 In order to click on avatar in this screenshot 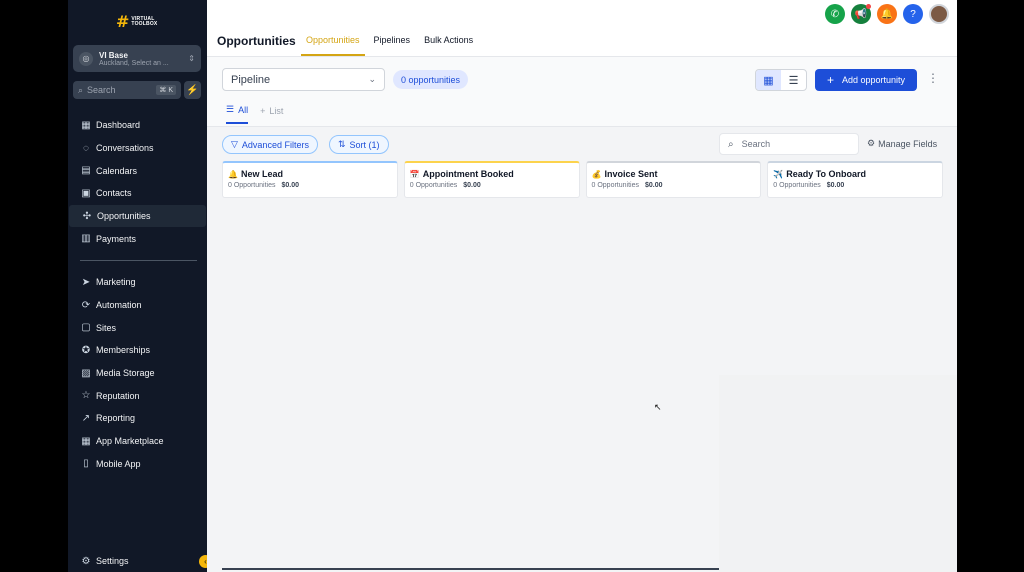, I will do `click(939, 14)`.